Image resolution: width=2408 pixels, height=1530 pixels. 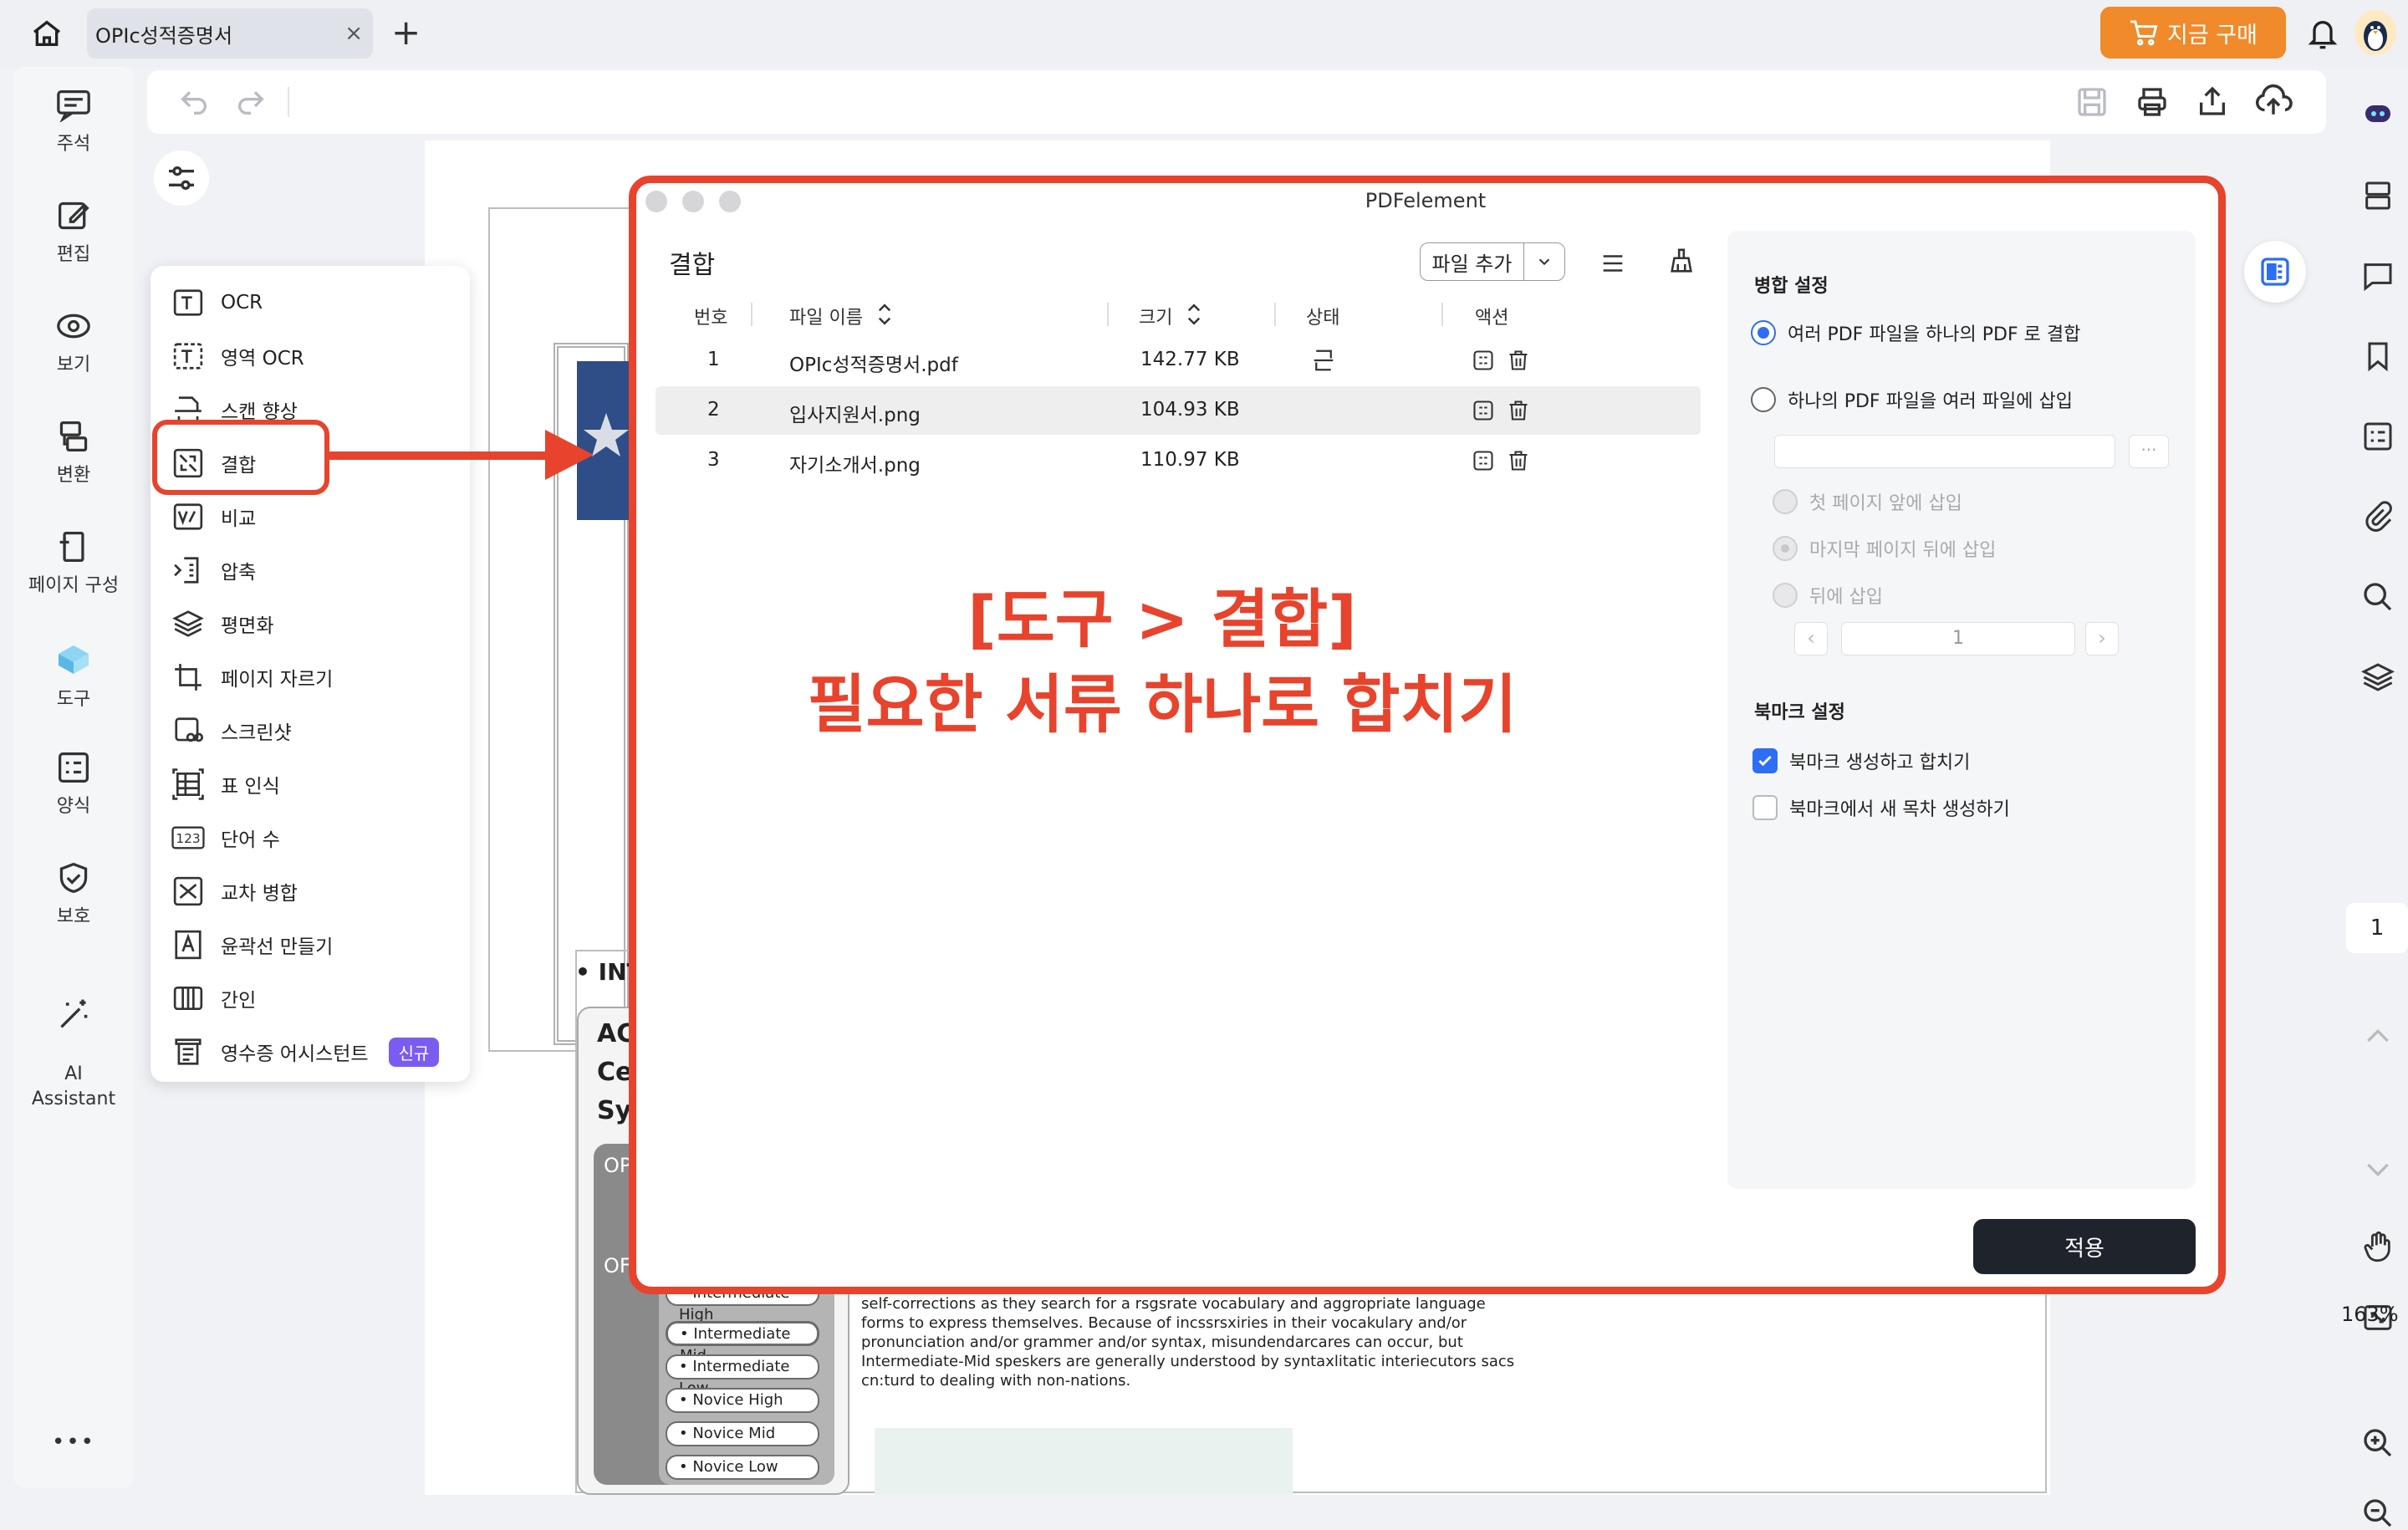 I want to click on area-ocr-icon, so click(x=188, y=356).